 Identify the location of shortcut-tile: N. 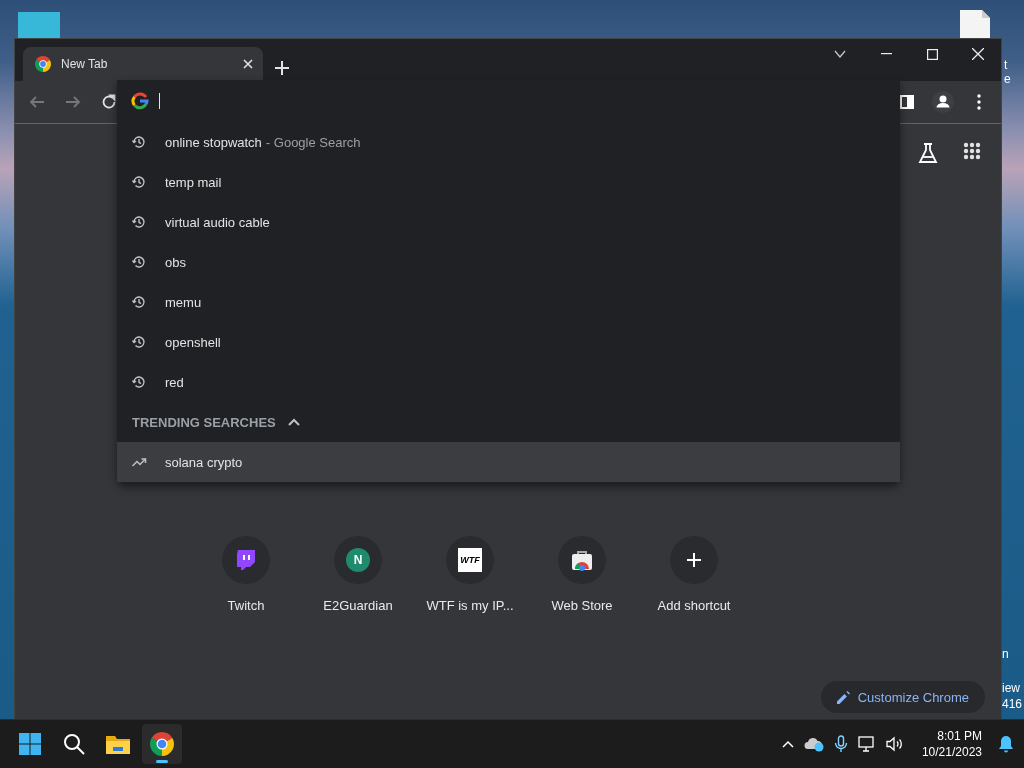
(358, 560).